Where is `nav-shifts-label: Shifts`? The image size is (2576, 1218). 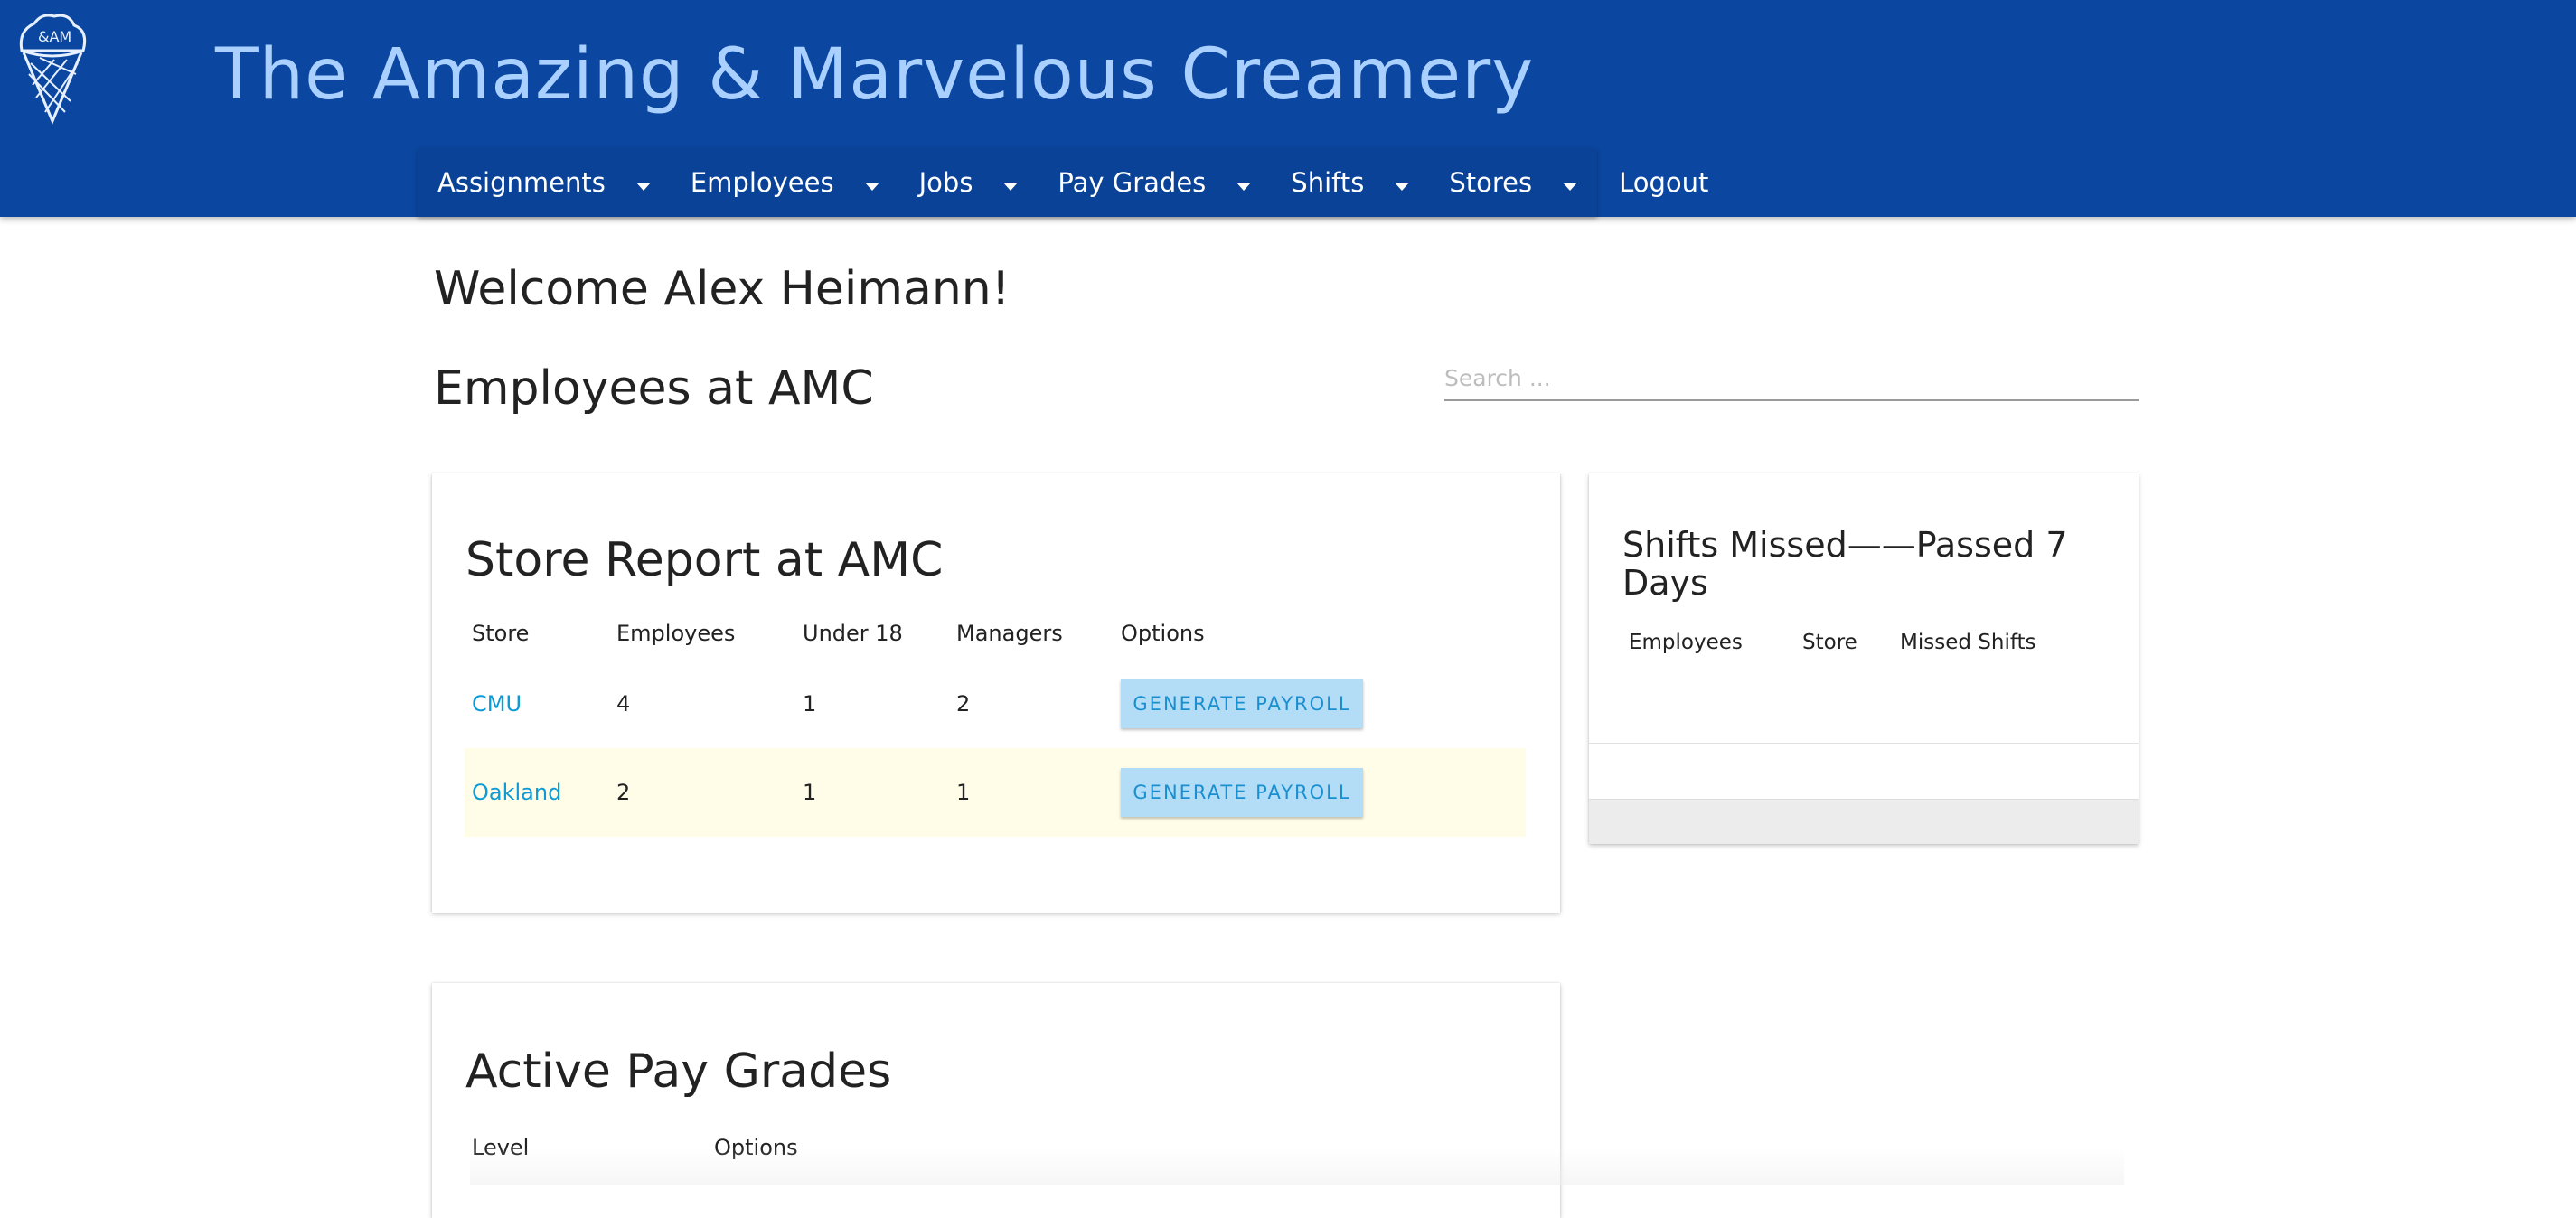
nav-shifts-label: Shifts is located at coordinates (1328, 182).